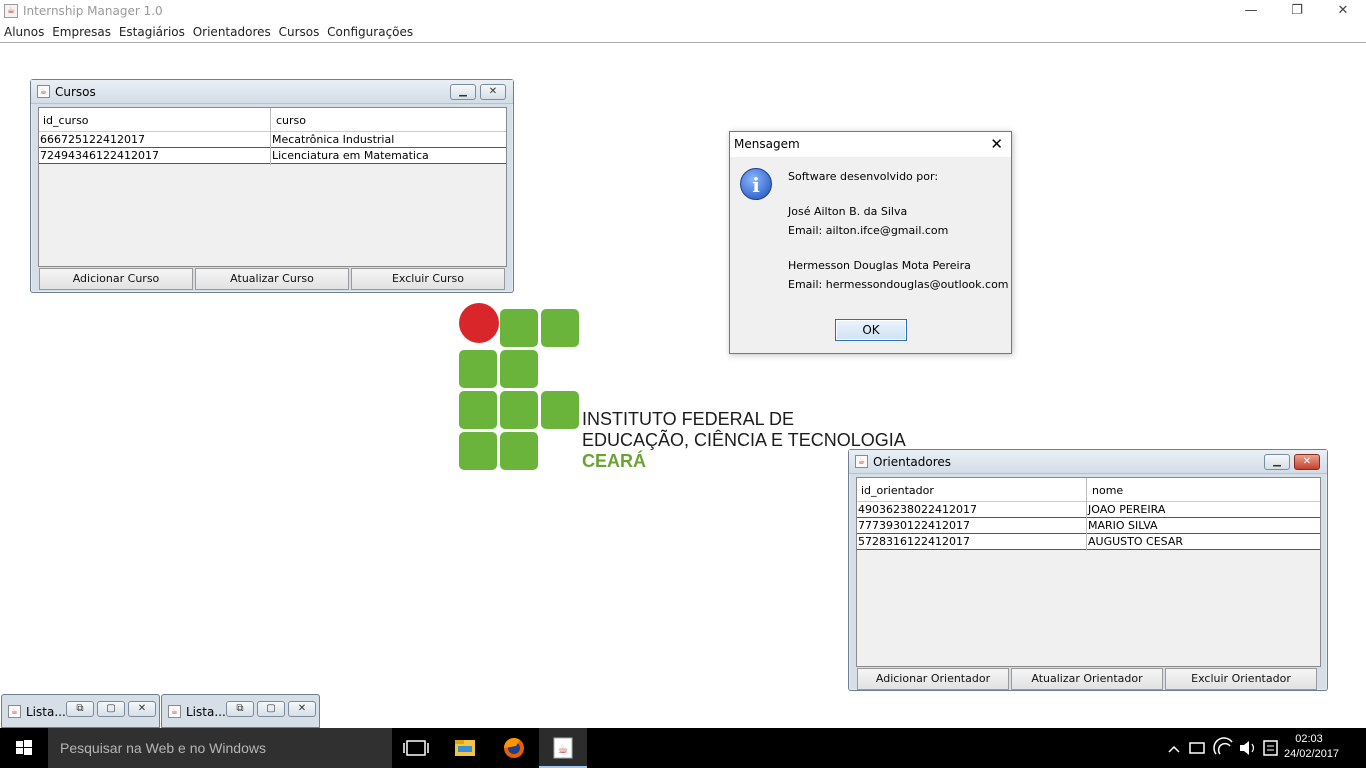 Image resolution: width=1366 pixels, height=768 pixels. Describe the element at coordinates (75, 92) in the screenshot. I see `cursos-title: Cursos` at that location.